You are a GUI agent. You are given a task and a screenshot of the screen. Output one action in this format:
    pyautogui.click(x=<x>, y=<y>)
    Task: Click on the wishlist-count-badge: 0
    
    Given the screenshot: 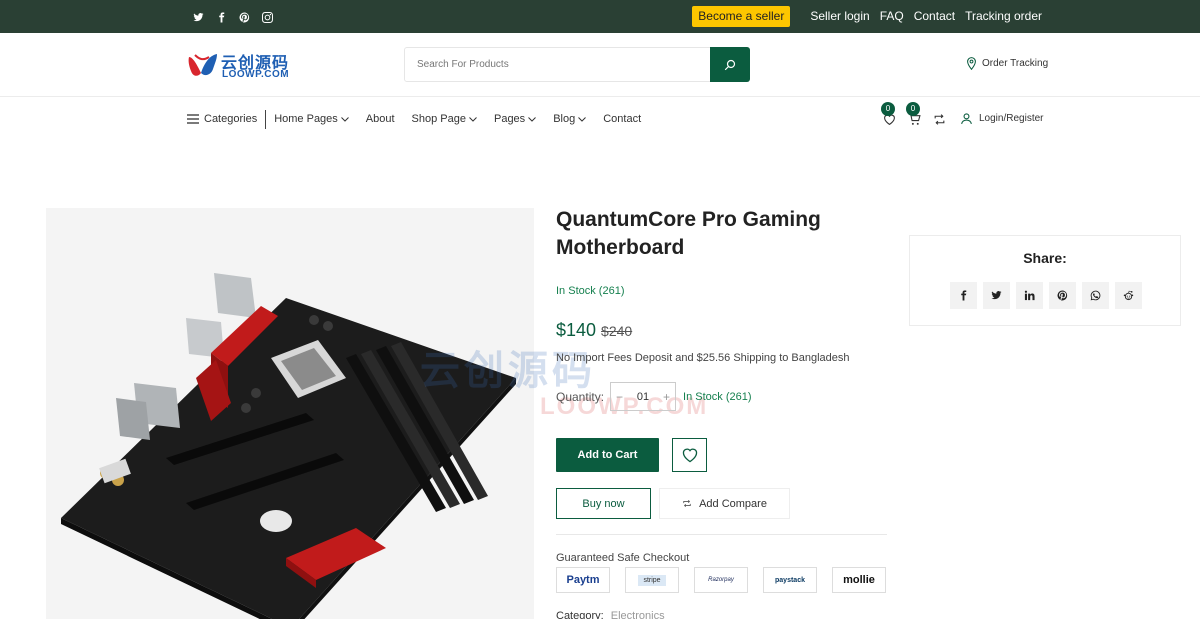 What is the action you would take?
    pyautogui.click(x=888, y=109)
    